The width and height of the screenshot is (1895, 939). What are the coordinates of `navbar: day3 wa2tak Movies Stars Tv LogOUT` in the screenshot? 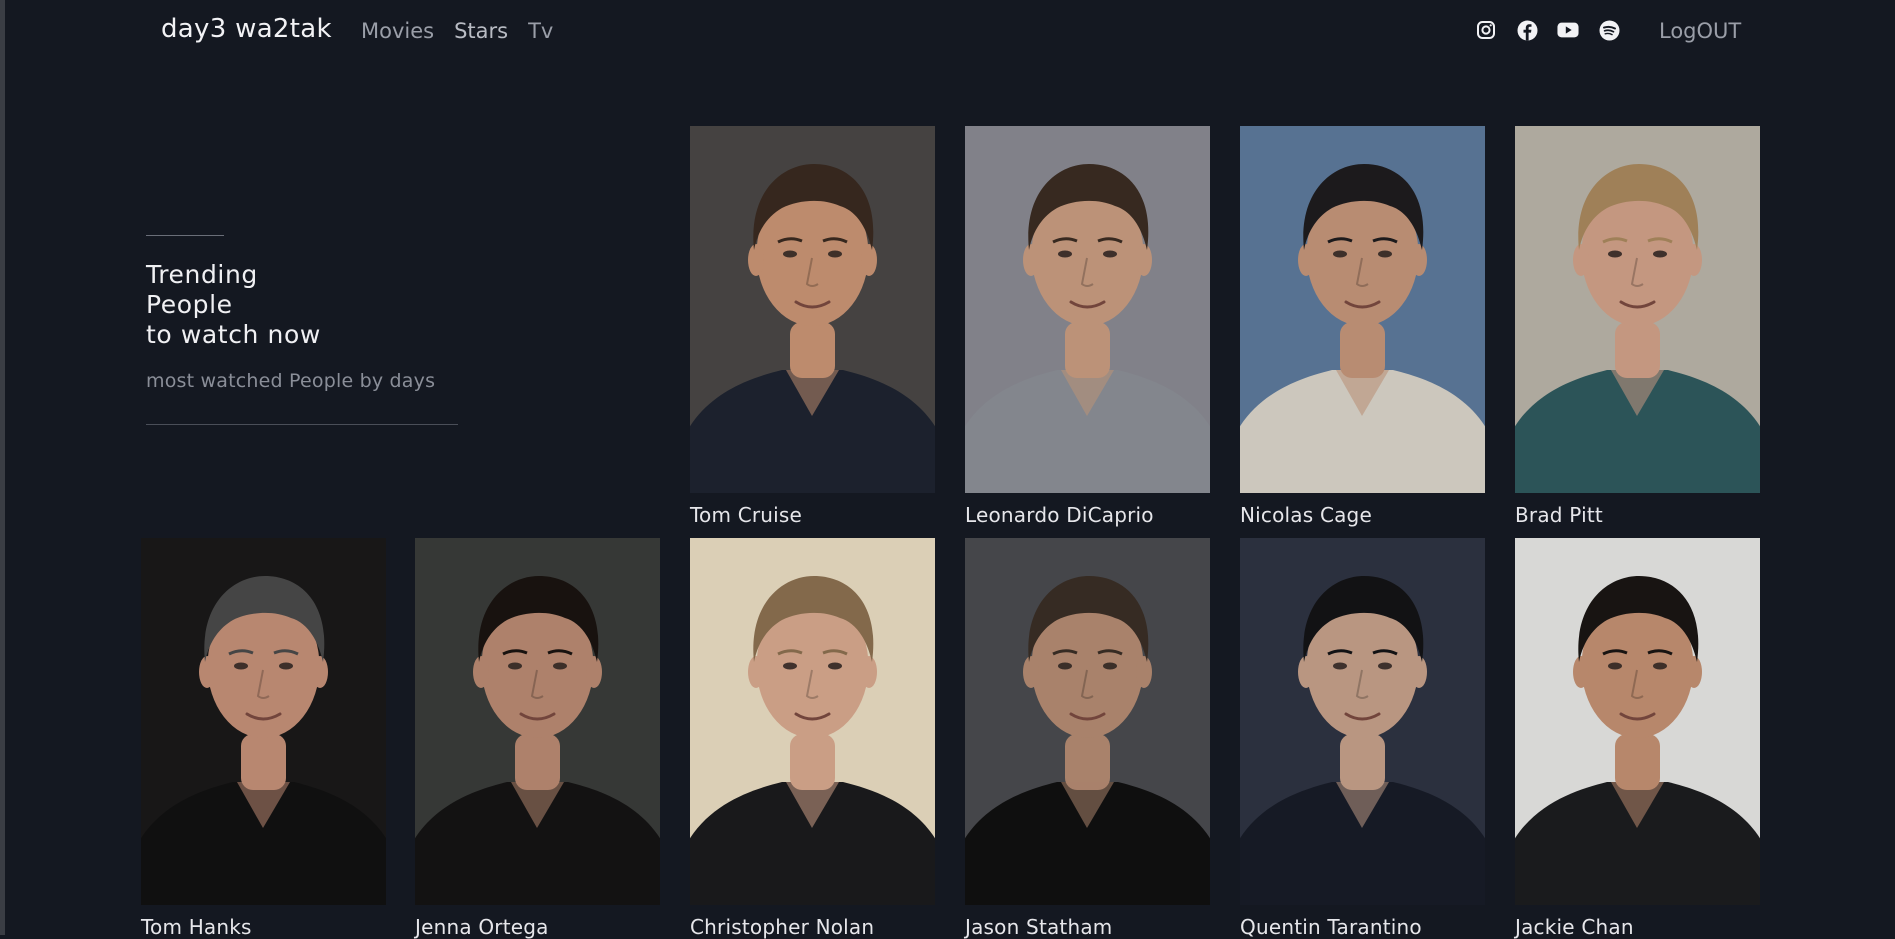 It's located at (950, 32).